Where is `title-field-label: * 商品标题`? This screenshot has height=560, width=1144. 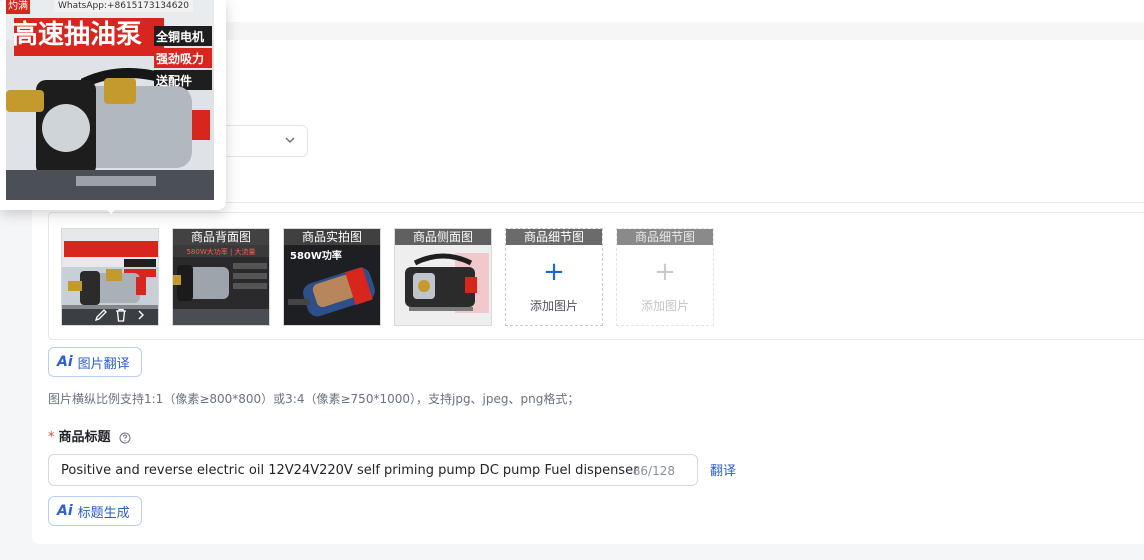 title-field-label: * 商品标题 is located at coordinates (89, 435).